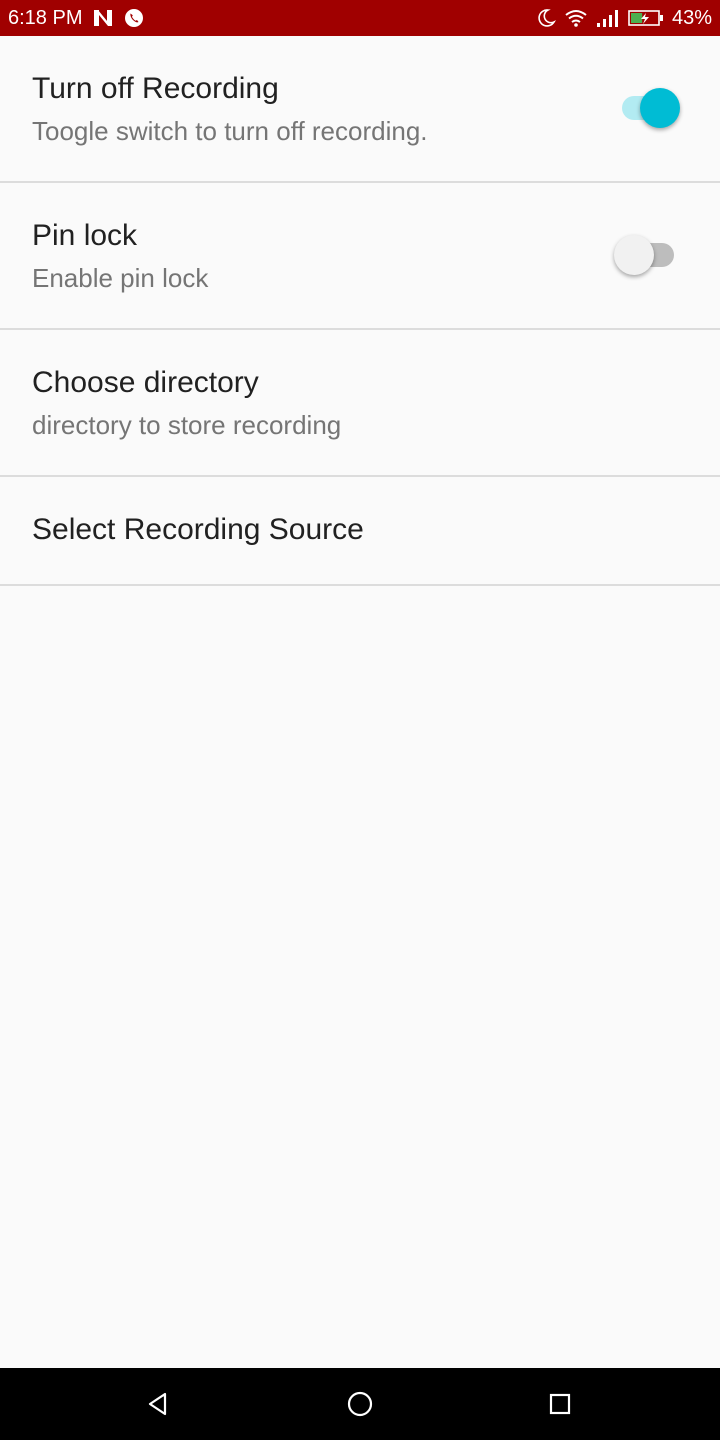  I want to click on pref-summary: Toogle switch to turn off recording., so click(230, 131).